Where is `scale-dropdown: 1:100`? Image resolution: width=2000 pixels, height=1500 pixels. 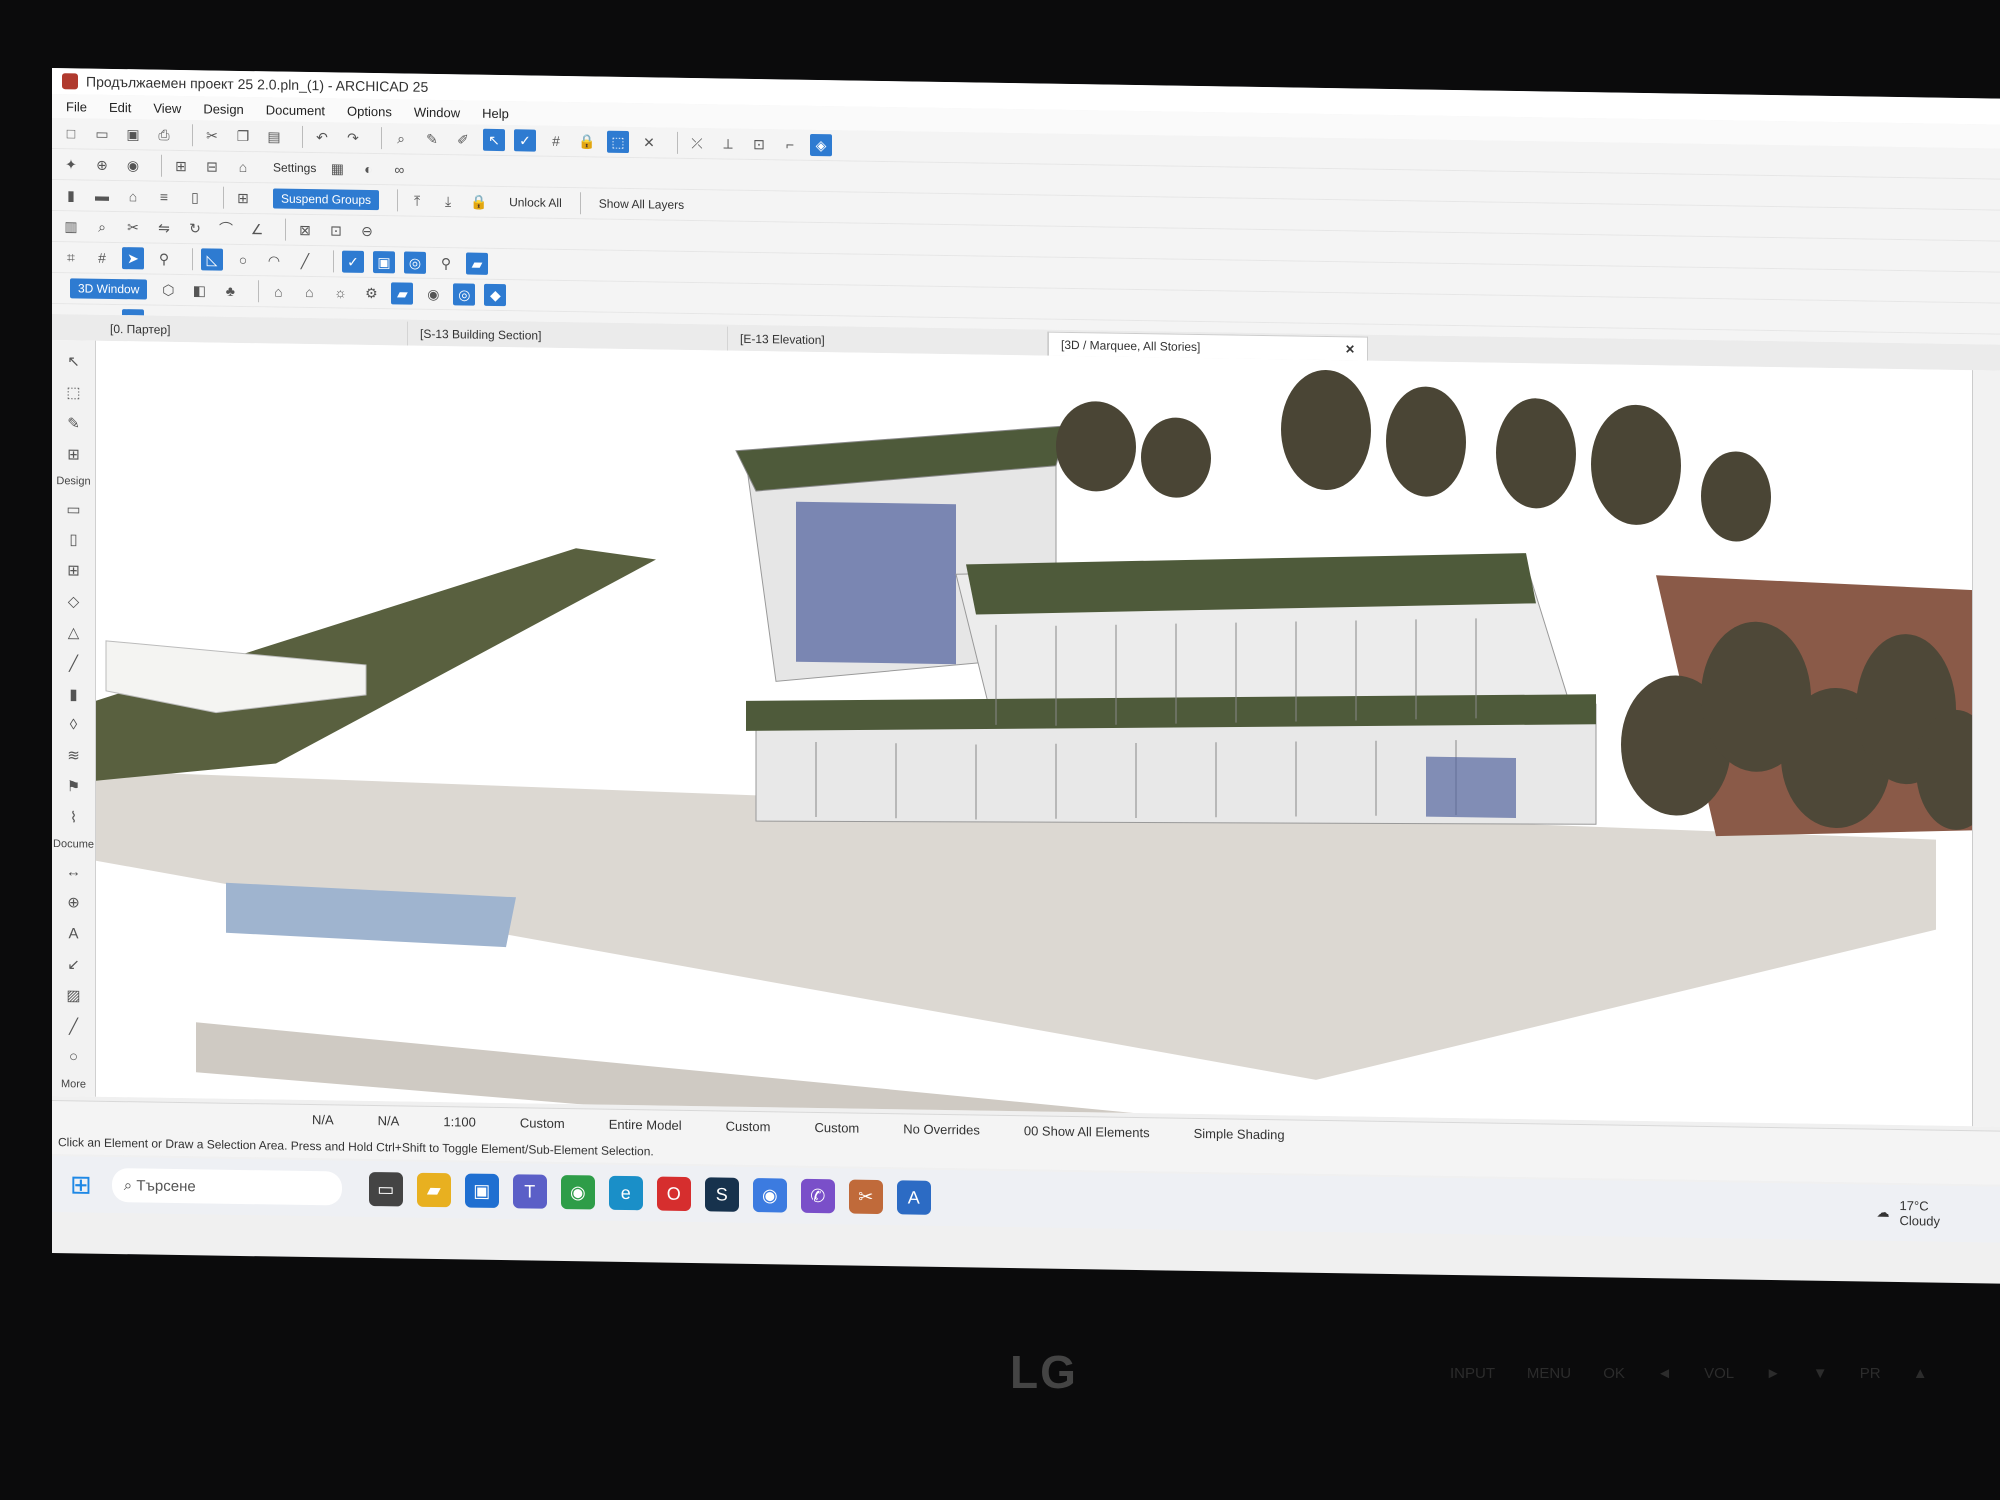 scale-dropdown: 1:100 is located at coordinates (459, 1122).